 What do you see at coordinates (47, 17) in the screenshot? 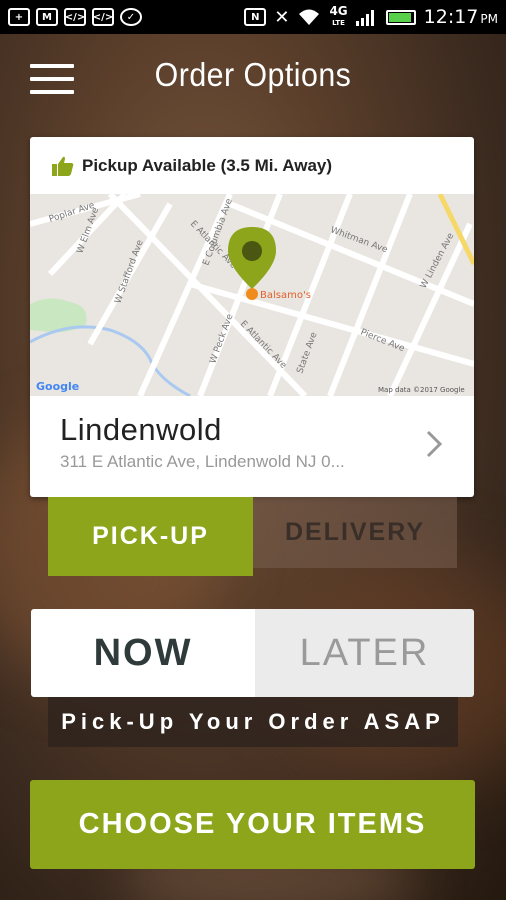
I see `gmail-icon: M` at bounding box center [47, 17].